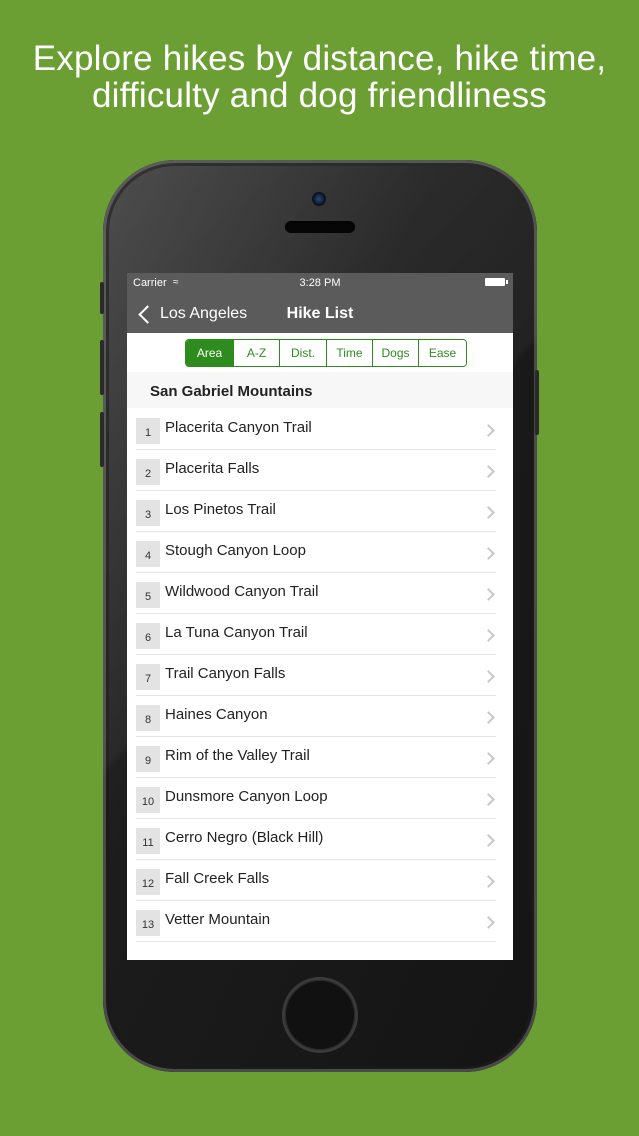  I want to click on phone-power-button, so click(537, 402).